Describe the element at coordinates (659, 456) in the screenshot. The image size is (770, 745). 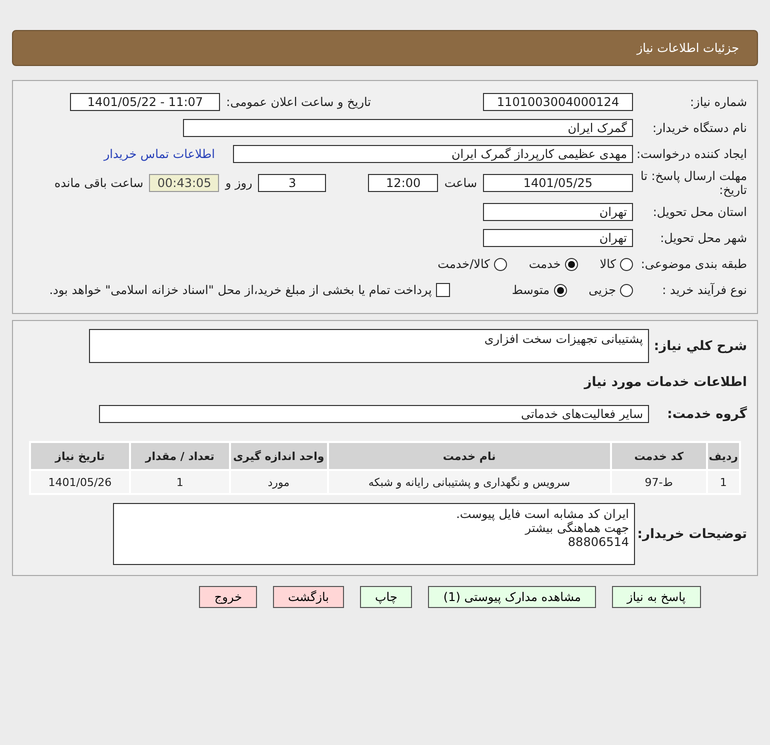
I see `column-header: کد خدمت` at that location.